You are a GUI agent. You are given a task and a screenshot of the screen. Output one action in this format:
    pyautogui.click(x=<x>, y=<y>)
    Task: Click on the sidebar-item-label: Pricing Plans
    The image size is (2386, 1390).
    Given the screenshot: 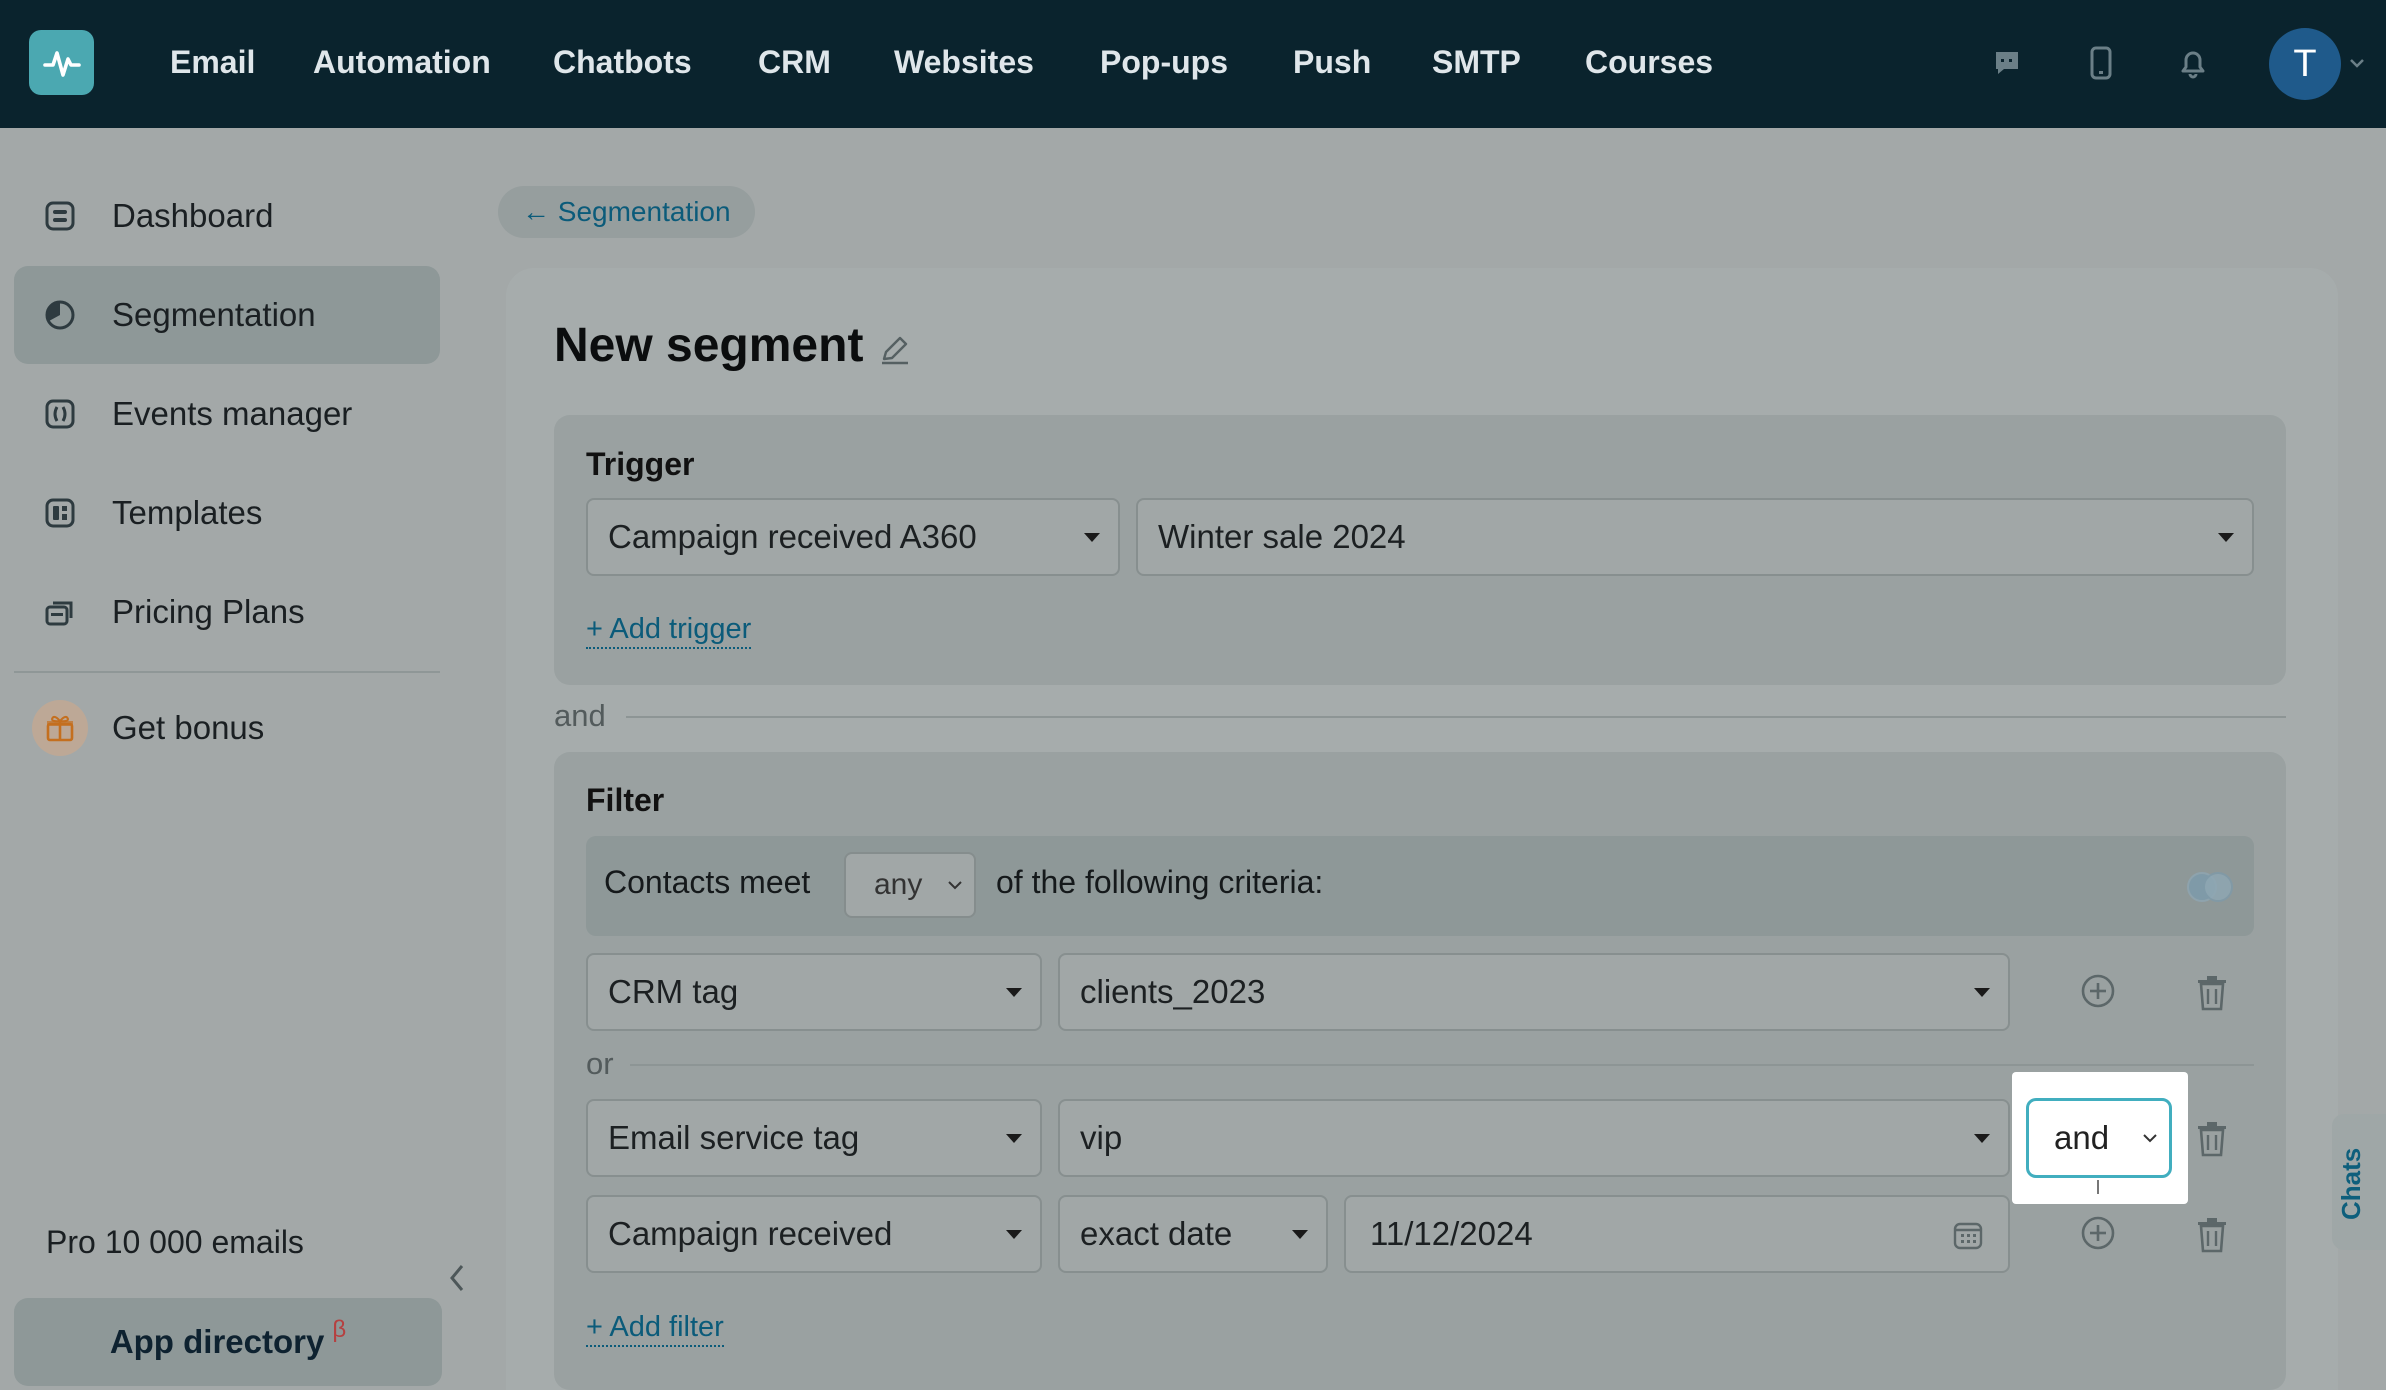 What is the action you would take?
    pyautogui.click(x=208, y=611)
    